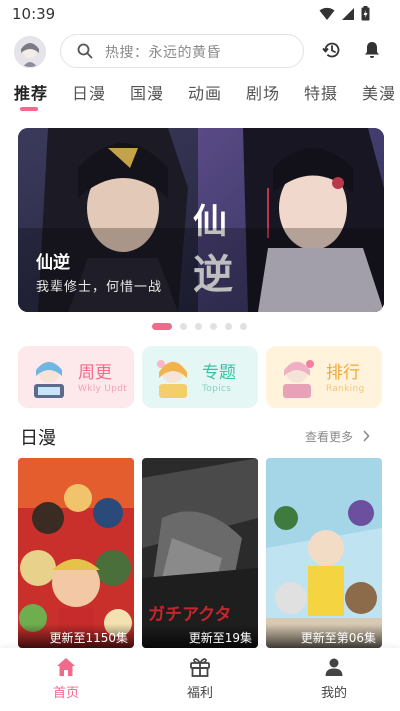  I want to click on banner-title: 仙逆, so click(53, 263).